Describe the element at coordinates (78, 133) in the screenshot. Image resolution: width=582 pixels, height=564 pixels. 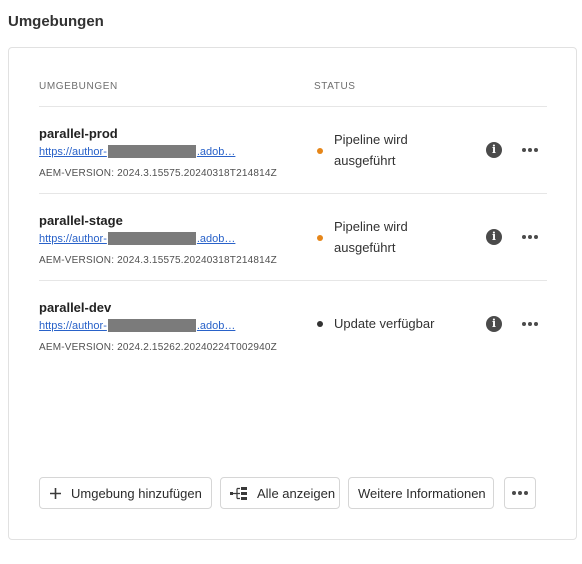
I see `environment-name: parallel-prod` at that location.